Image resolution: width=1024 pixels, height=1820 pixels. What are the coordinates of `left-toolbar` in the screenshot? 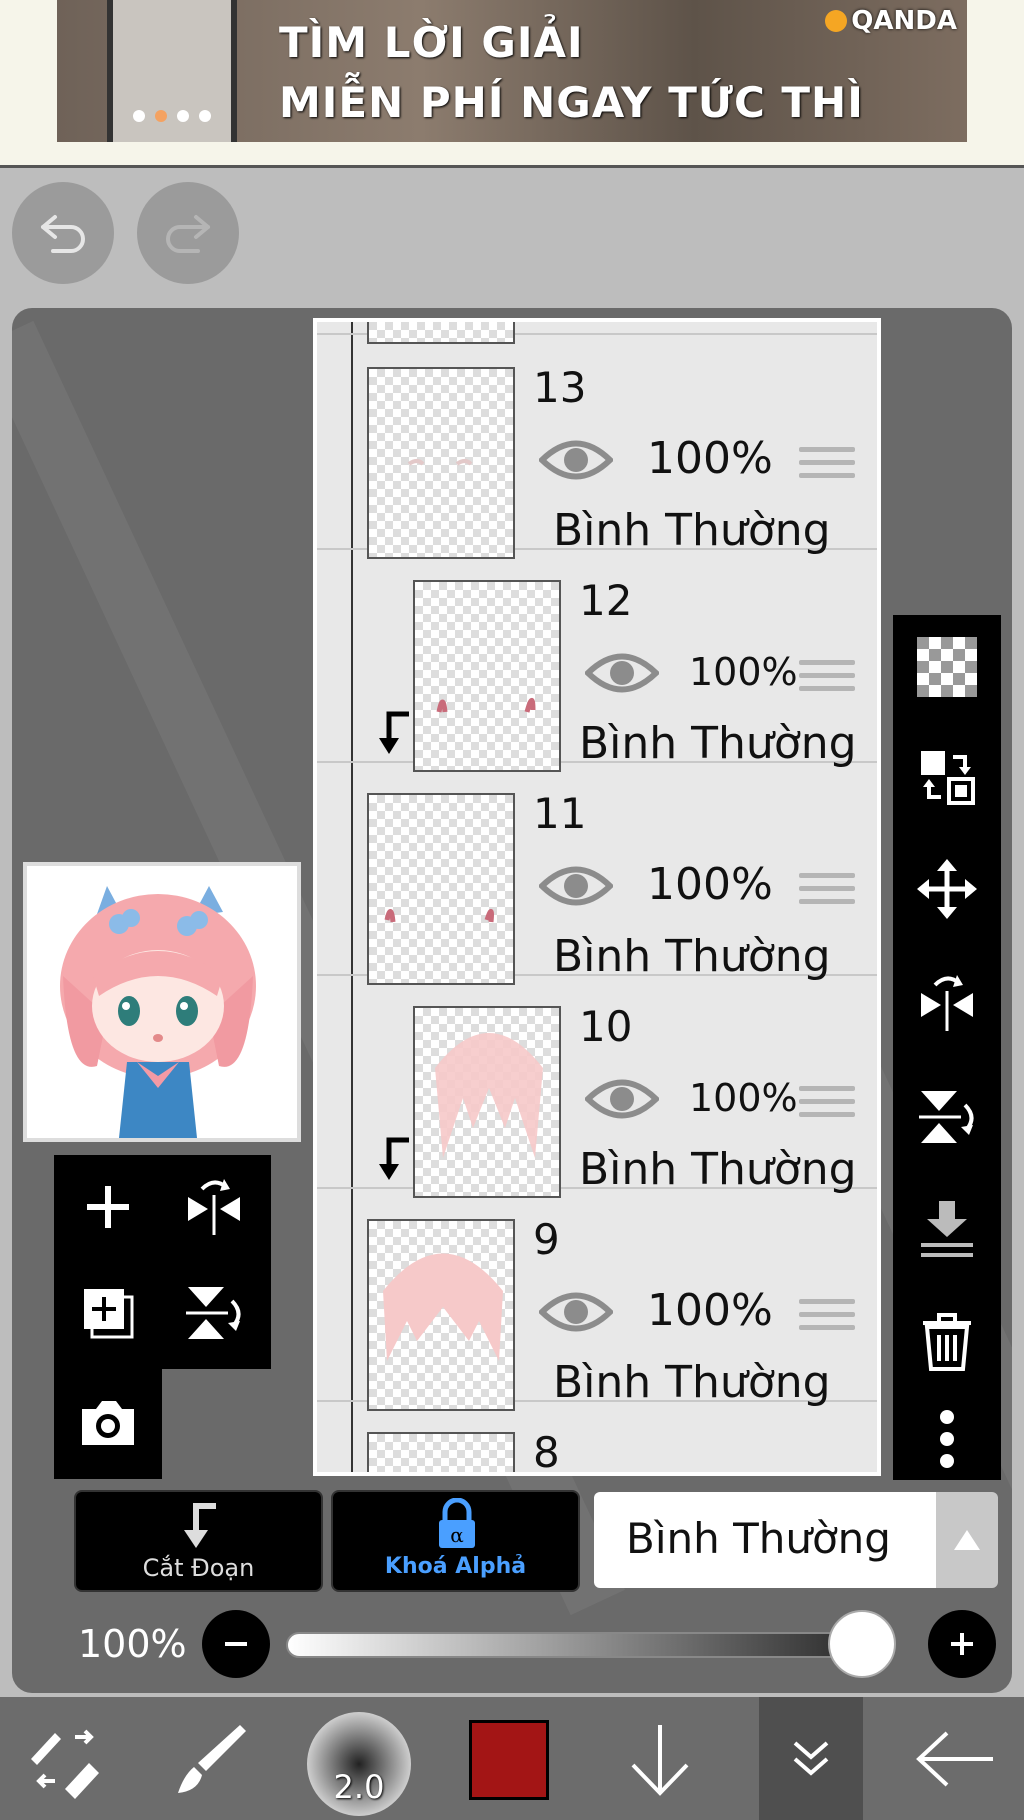 It's located at (162, 1262).